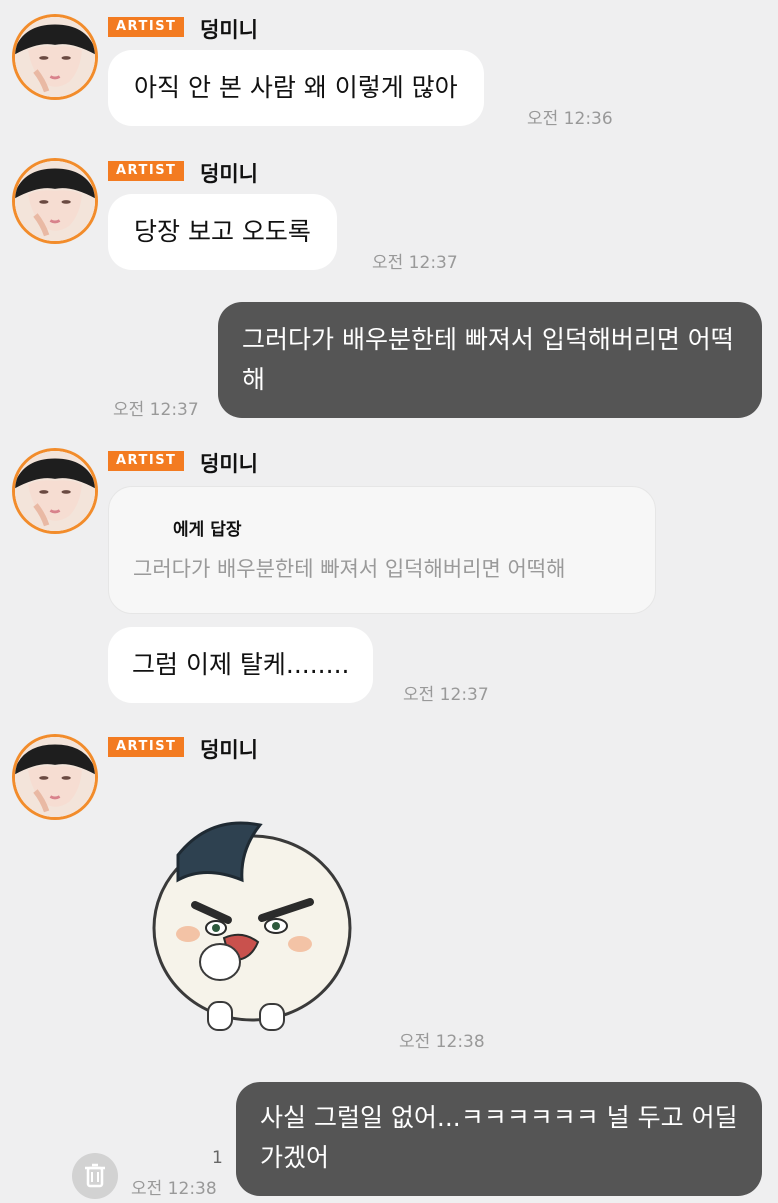 This screenshot has height=1203, width=778. What do you see at coordinates (217, 1158) in the screenshot?
I see `unread-count: 1` at bounding box center [217, 1158].